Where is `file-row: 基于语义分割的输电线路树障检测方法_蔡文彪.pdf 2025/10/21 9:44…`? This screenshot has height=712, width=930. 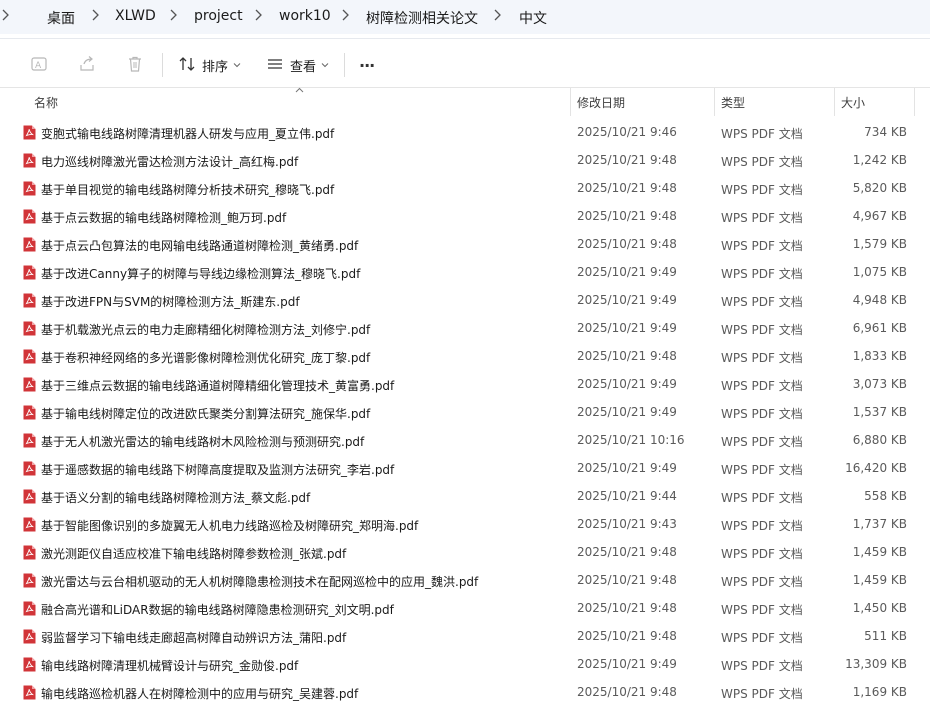
file-row: 基于语义分割的输电线路树障检测方法_蔡文彪.pdf 2025/10/21 9:44… is located at coordinates (465, 496).